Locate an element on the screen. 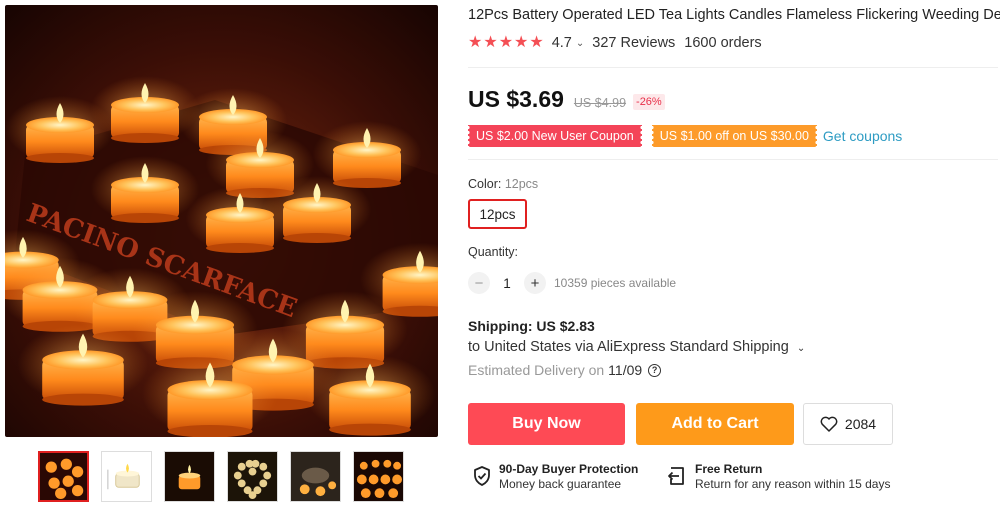 Image resolution: width=1000 pixels, height=506 pixels. quantity-plus-button: + is located at coordinates (535, 283).